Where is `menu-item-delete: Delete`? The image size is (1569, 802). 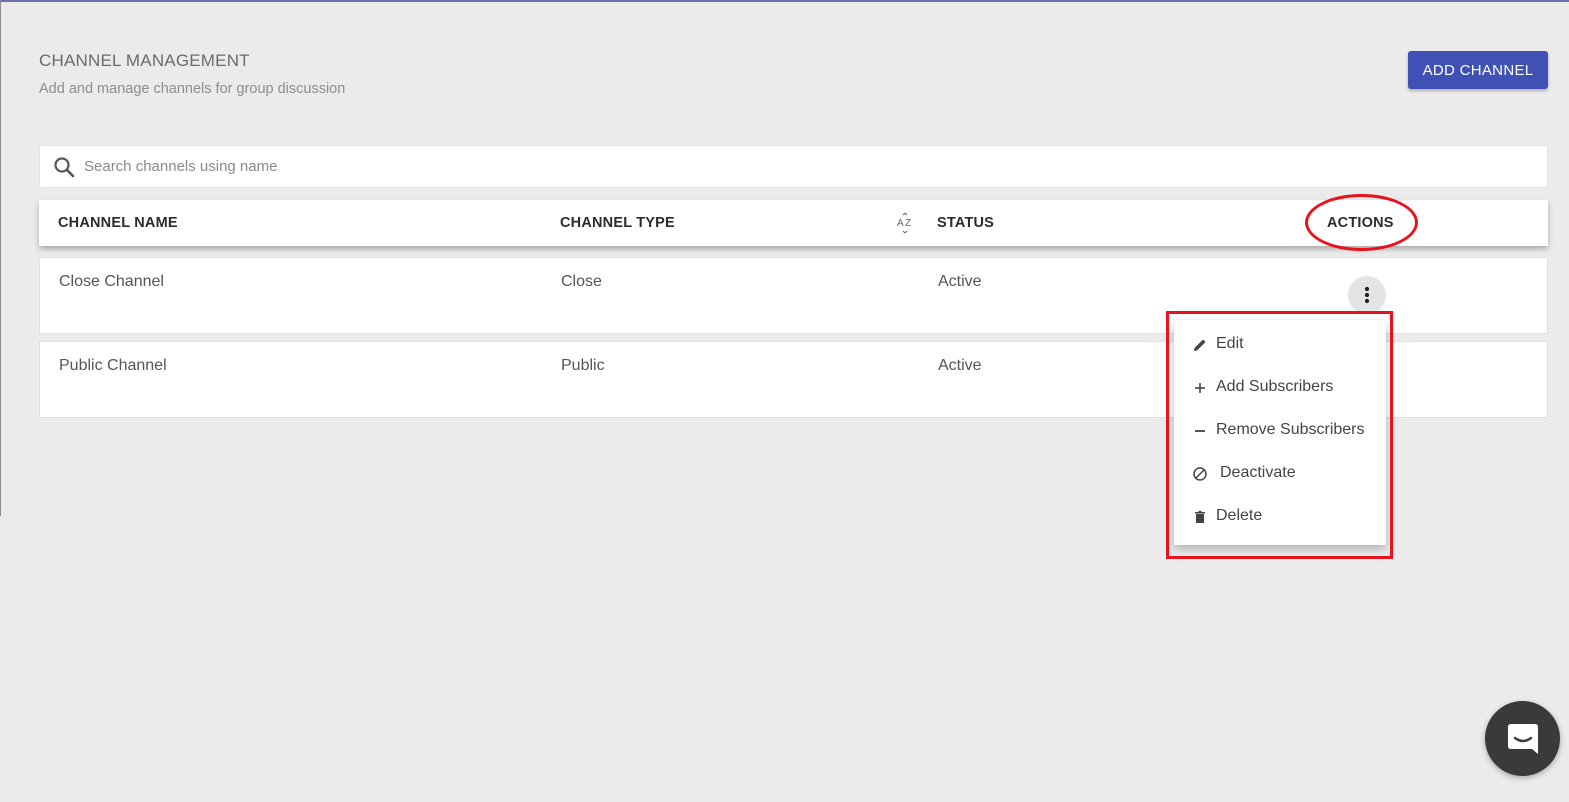 menu-item-delete: Delete is located at coordinates (1280, 516).